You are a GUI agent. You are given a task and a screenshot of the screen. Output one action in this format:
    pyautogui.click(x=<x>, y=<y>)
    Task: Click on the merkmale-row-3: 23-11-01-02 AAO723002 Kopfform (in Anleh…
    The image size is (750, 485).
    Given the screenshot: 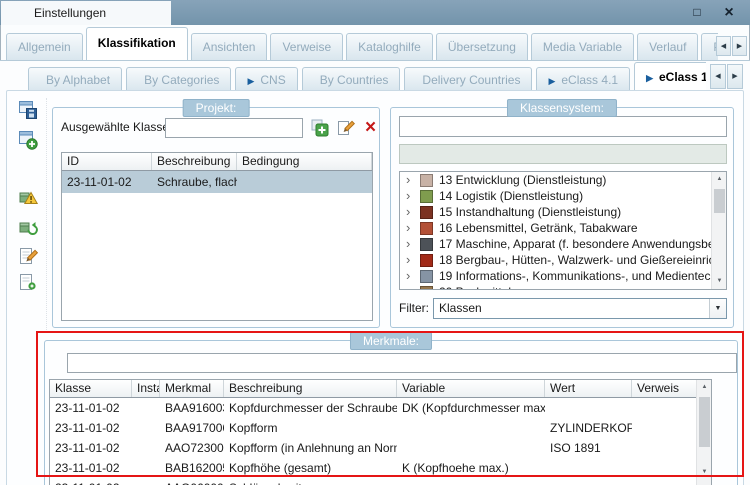 What is the action you would take?
    pyautogui.click(x=380, y=448)
    